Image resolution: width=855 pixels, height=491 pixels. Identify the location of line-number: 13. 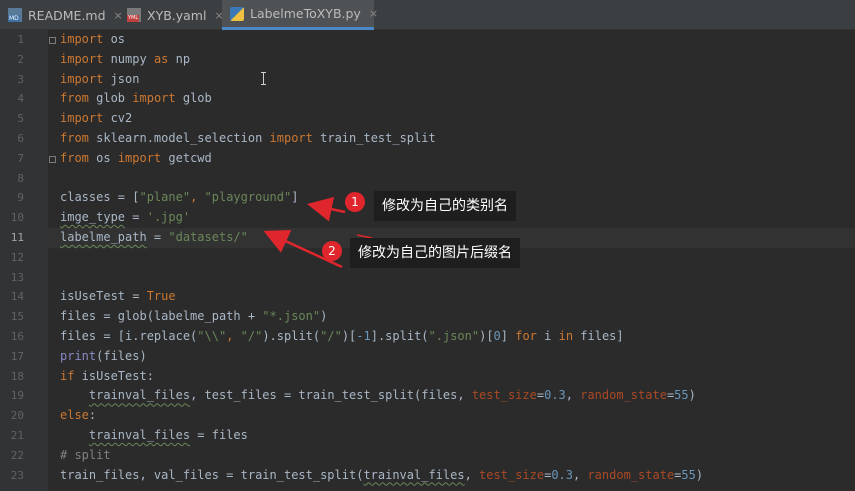
(17, 277).